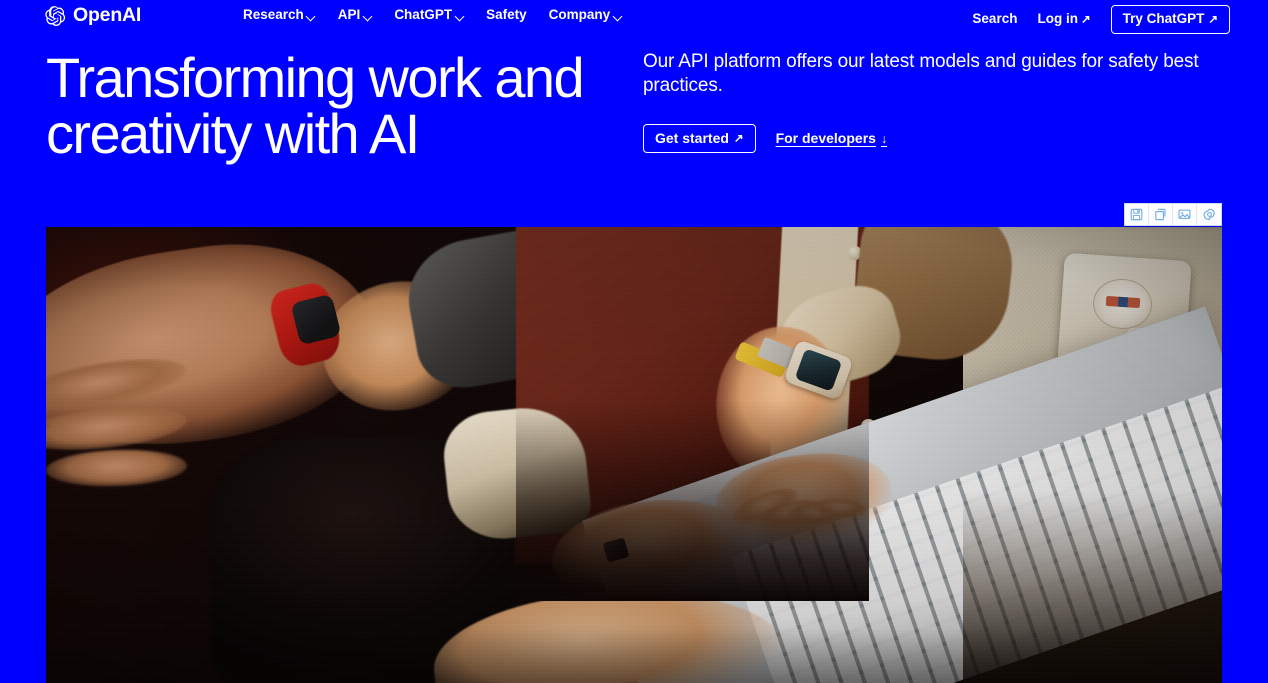  I want to click on get-started-button: Get started ↗, so click(699, 138).